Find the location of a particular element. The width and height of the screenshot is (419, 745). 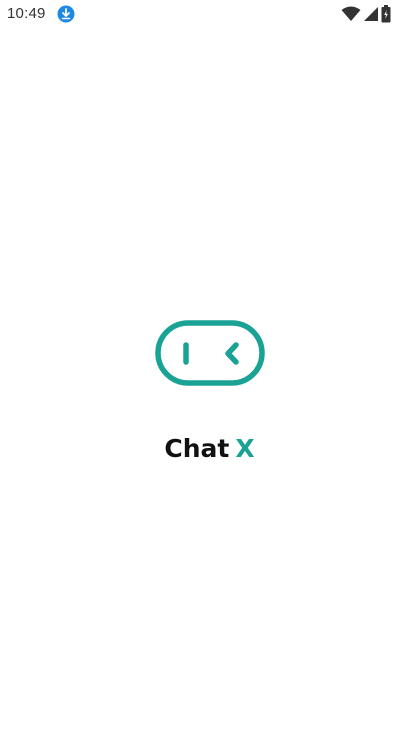

download-icon is located at coordinates (66, 14).